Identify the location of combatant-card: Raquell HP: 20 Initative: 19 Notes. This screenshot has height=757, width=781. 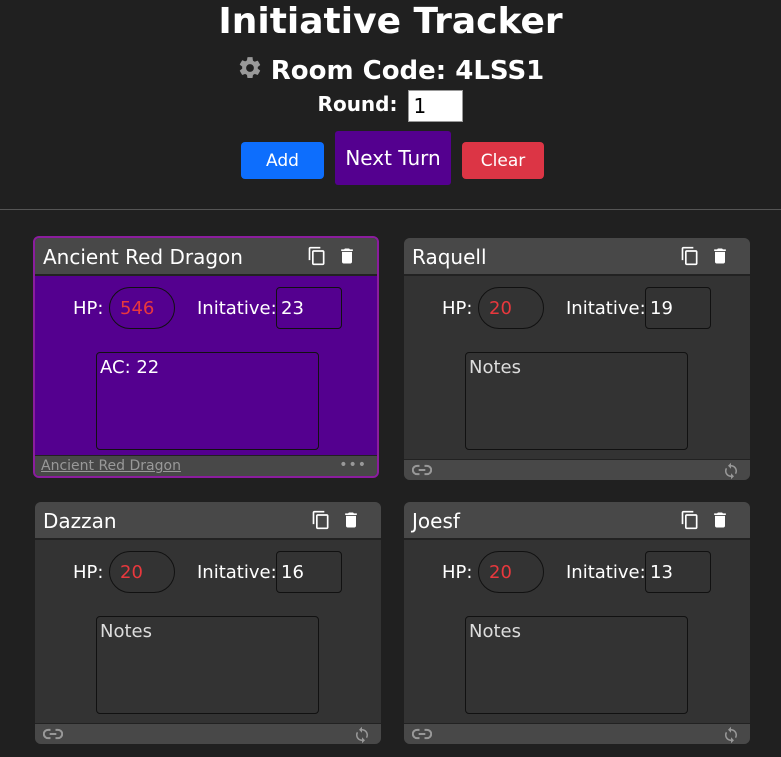
(577, 359).